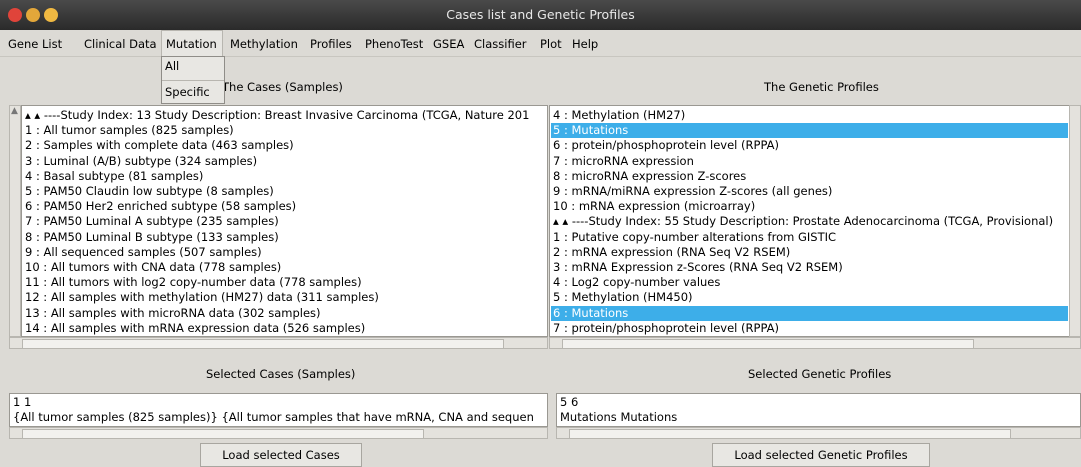 This screenshot has height=467, width=1081. What do you see at coordinates (15, 221) in the screenshot?
I see `cases-vertical-scrollbar: ▲` at bounding box center [15, 221].